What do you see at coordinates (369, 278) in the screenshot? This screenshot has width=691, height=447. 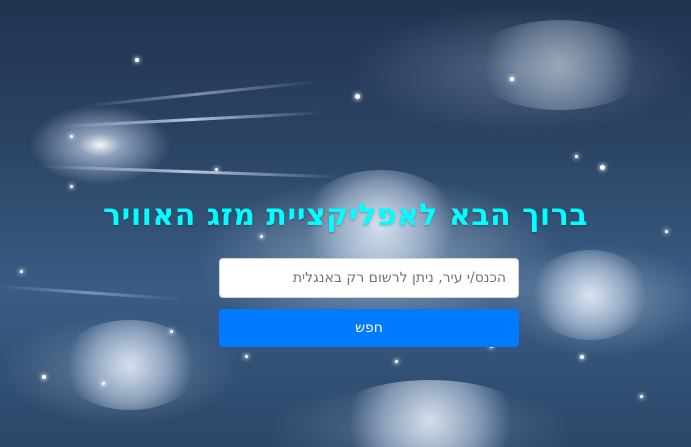 I see `city-search-input` at bounding box center [369, 278].